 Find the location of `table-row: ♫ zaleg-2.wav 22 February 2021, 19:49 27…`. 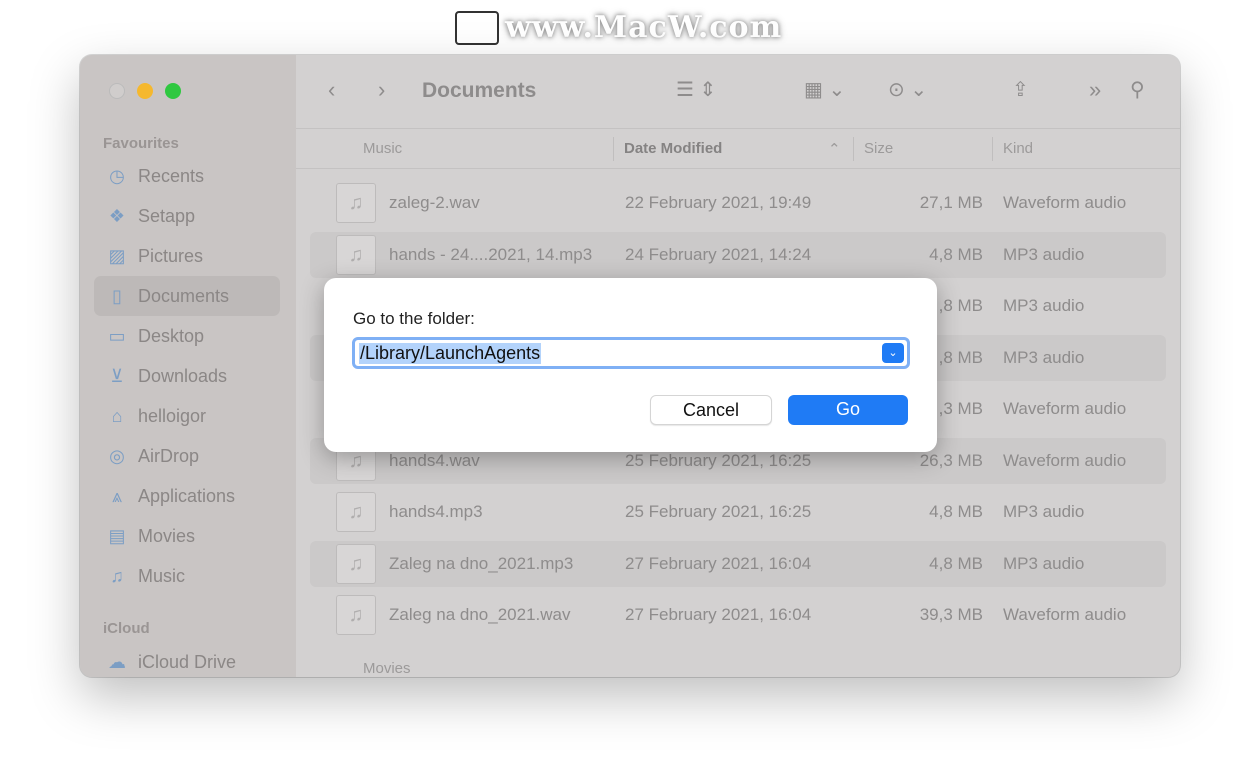

table-row: ♫ zaleg-2.wav 22 February 2021, 19:49 27… is located at coordinates (738, 203).